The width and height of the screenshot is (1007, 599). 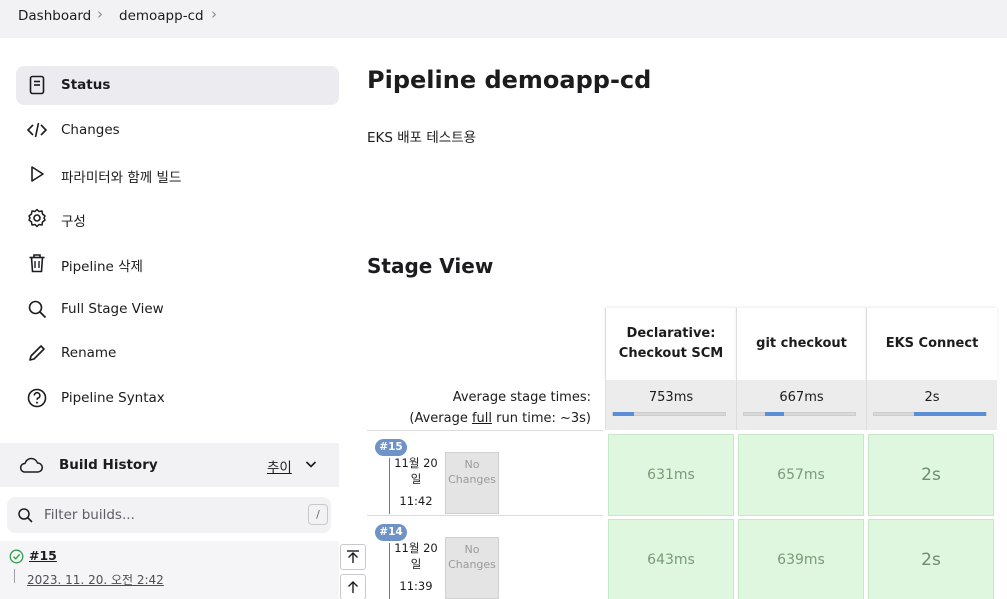 I want to click on sidebar-item-status: Status, so click(x=177, y=85).